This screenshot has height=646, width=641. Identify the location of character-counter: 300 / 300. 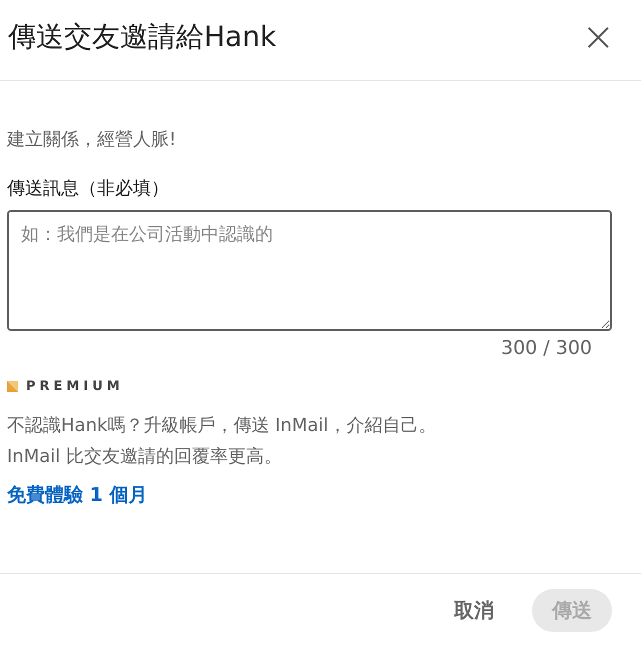
(546, 348).